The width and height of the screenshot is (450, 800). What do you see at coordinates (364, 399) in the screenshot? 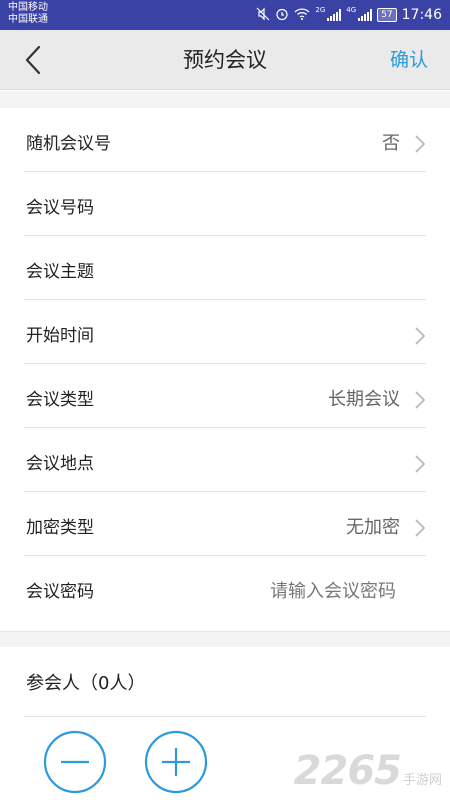
I see `row-value: 长期会议` at bounding box center [364, 399].